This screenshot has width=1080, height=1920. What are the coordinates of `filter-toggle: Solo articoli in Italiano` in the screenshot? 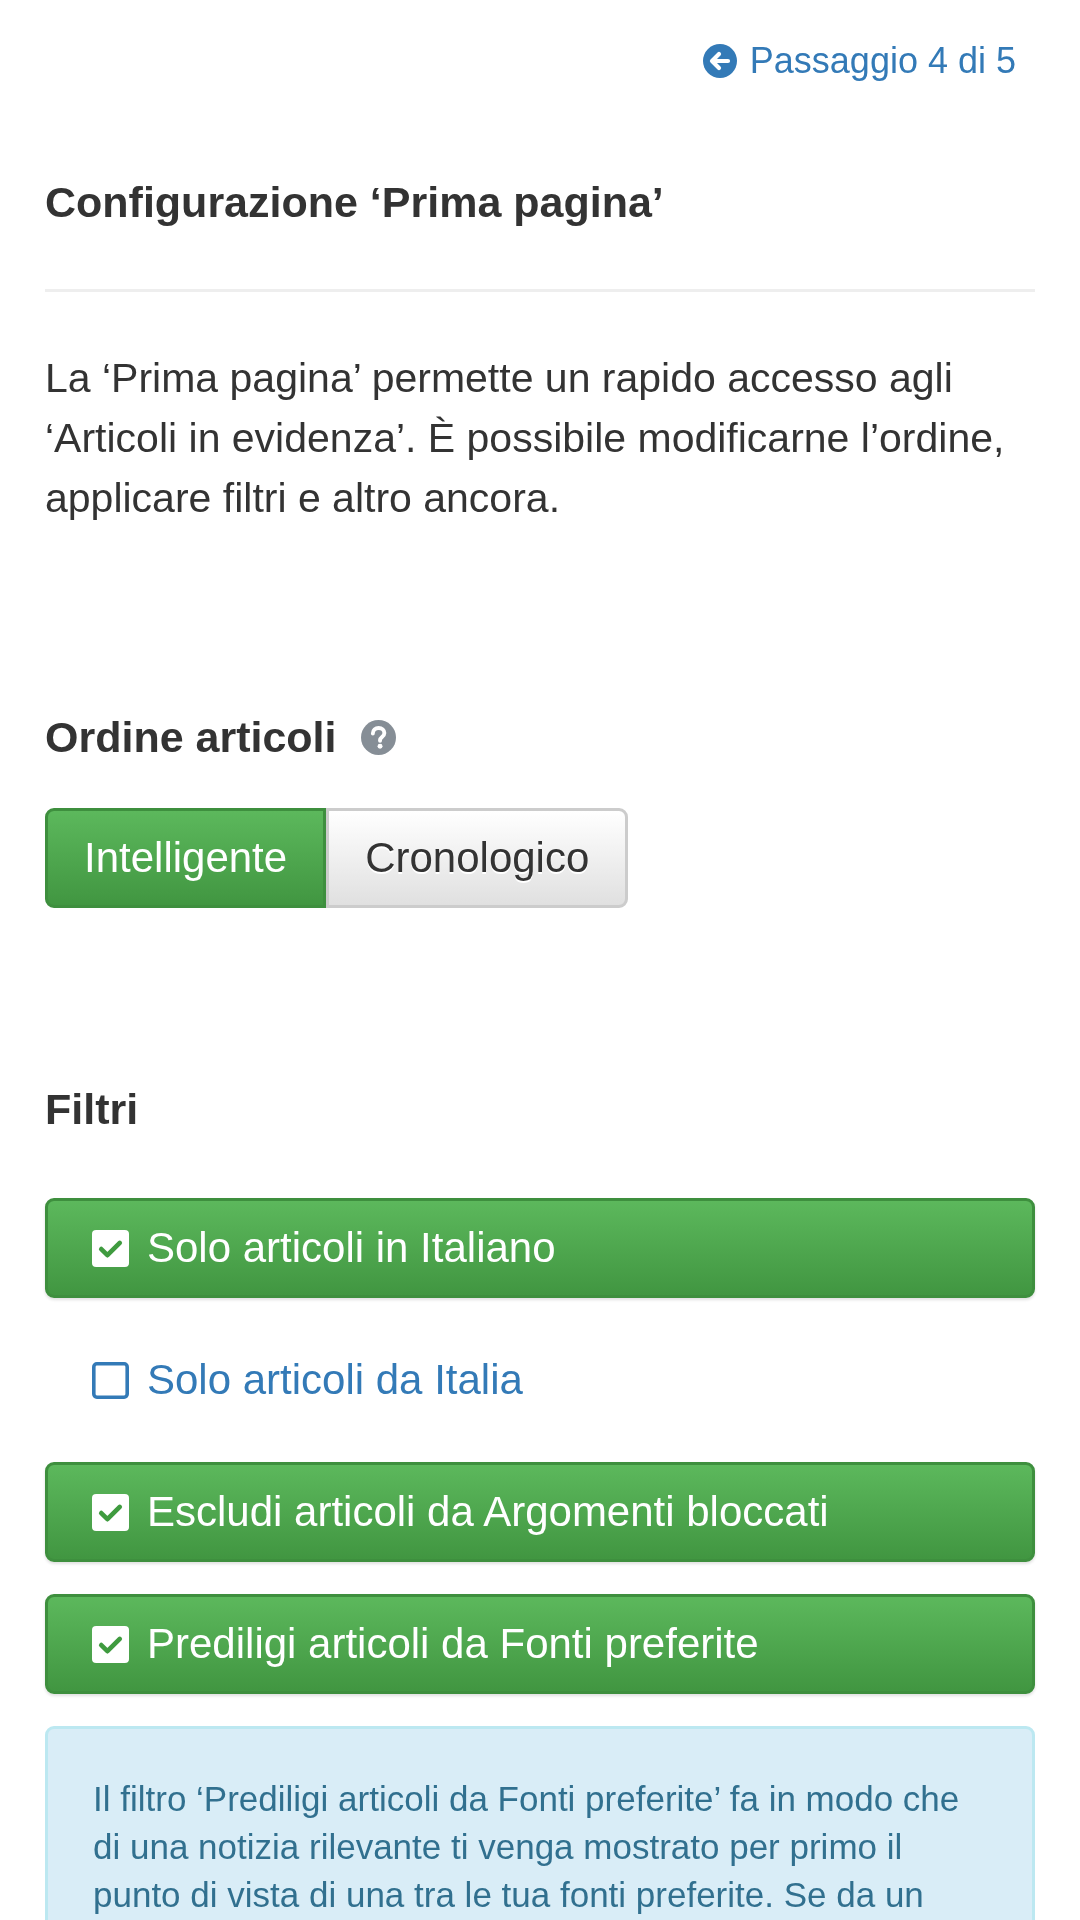 It's located at (540, 1248).